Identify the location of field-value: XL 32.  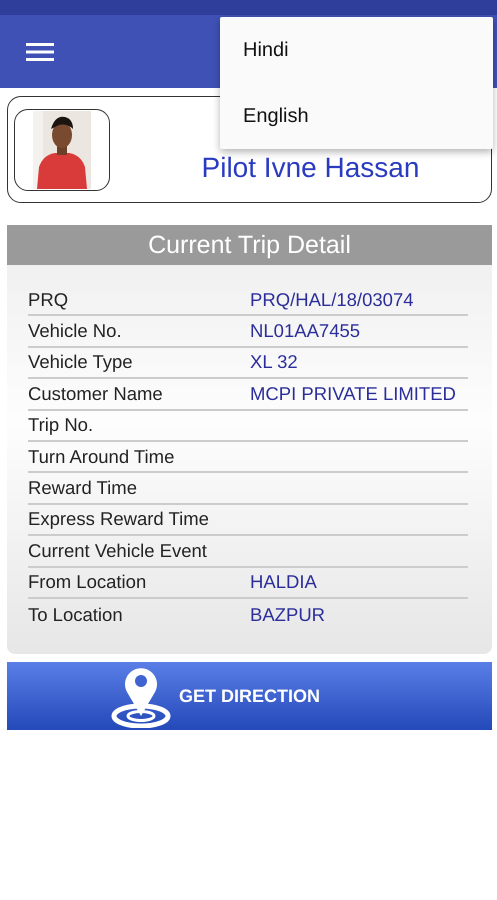
(274, 362).